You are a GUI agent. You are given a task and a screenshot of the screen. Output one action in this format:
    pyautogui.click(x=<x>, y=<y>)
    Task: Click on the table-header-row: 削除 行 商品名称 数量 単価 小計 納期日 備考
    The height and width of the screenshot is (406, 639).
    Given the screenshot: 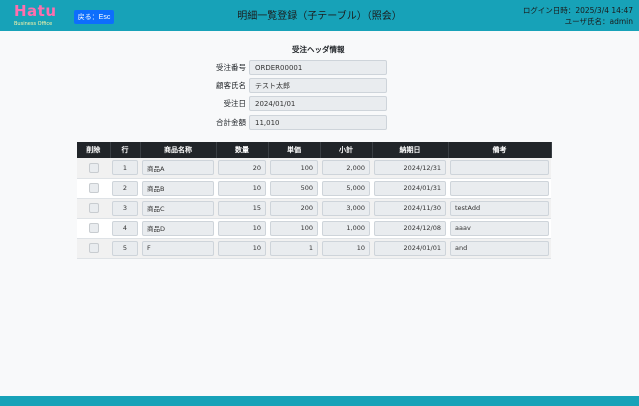 What is the action you would take?
    pyautogui.click(x=314, y=150)
    